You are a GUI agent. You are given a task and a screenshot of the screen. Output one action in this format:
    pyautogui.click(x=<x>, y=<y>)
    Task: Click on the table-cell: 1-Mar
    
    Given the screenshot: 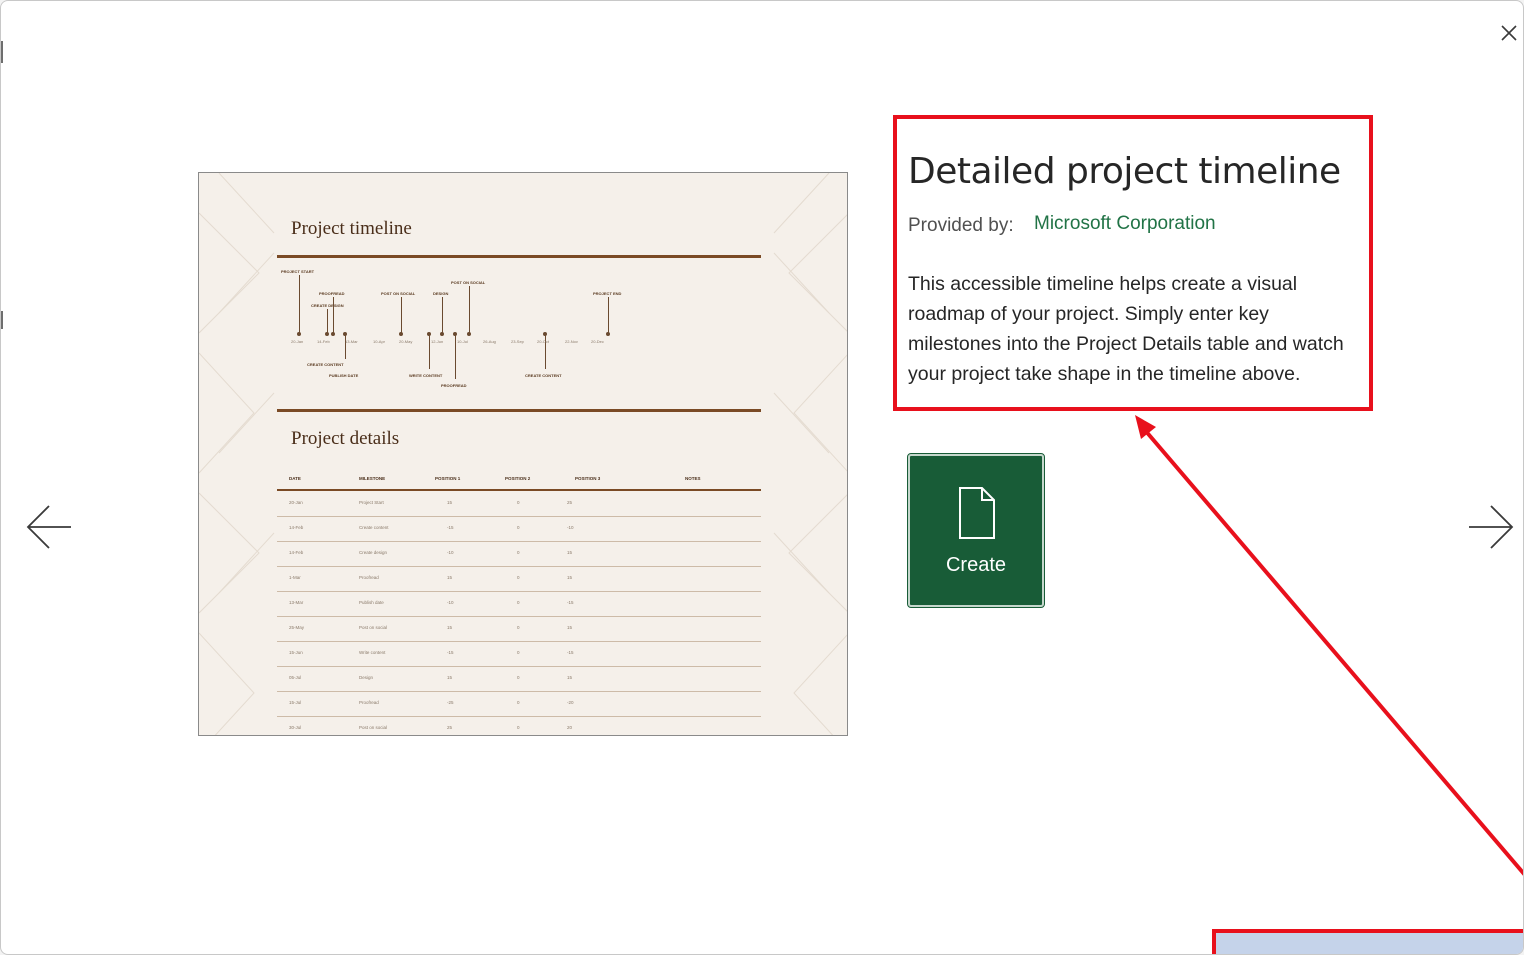 What is the action you would take?
    pyautogui.click(x=295, y=577)
    